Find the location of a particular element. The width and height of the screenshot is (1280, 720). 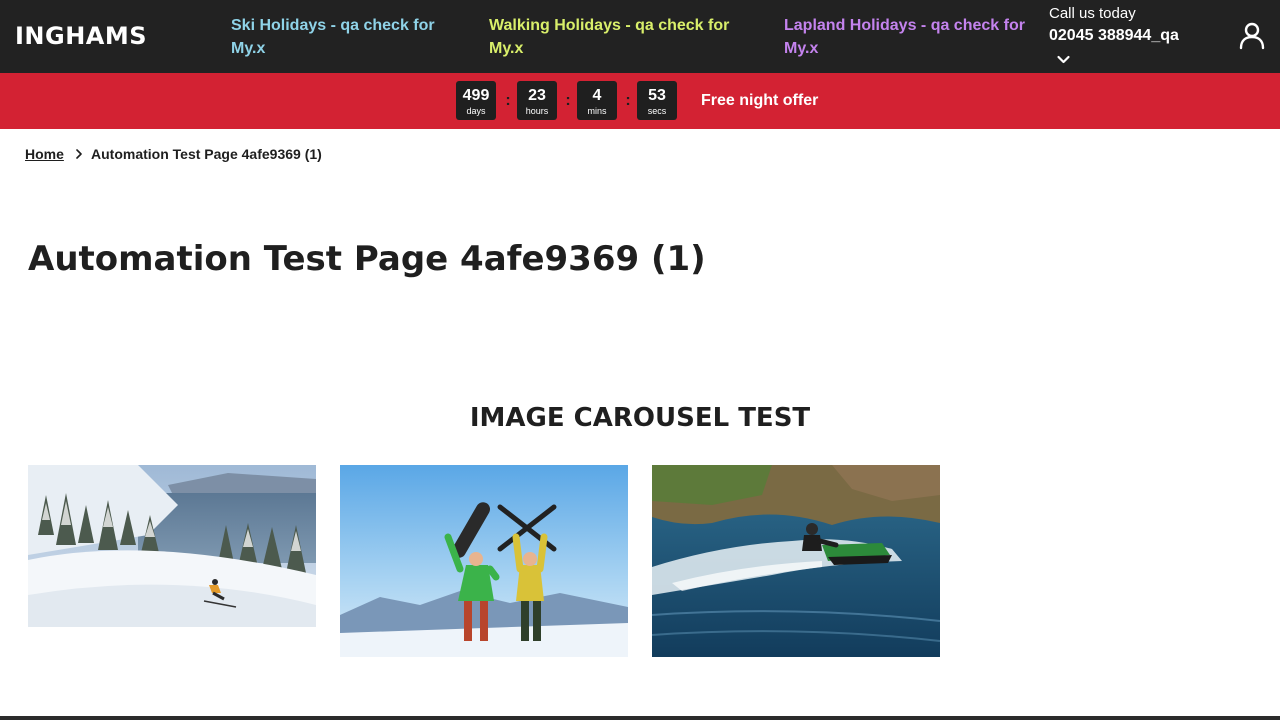

call-us-block: Call us today 02045 388944_qa is located at coordinates (1134, 26).